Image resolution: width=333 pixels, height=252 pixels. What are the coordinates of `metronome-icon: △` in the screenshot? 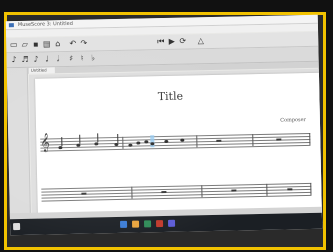 It's located at (200, 40).